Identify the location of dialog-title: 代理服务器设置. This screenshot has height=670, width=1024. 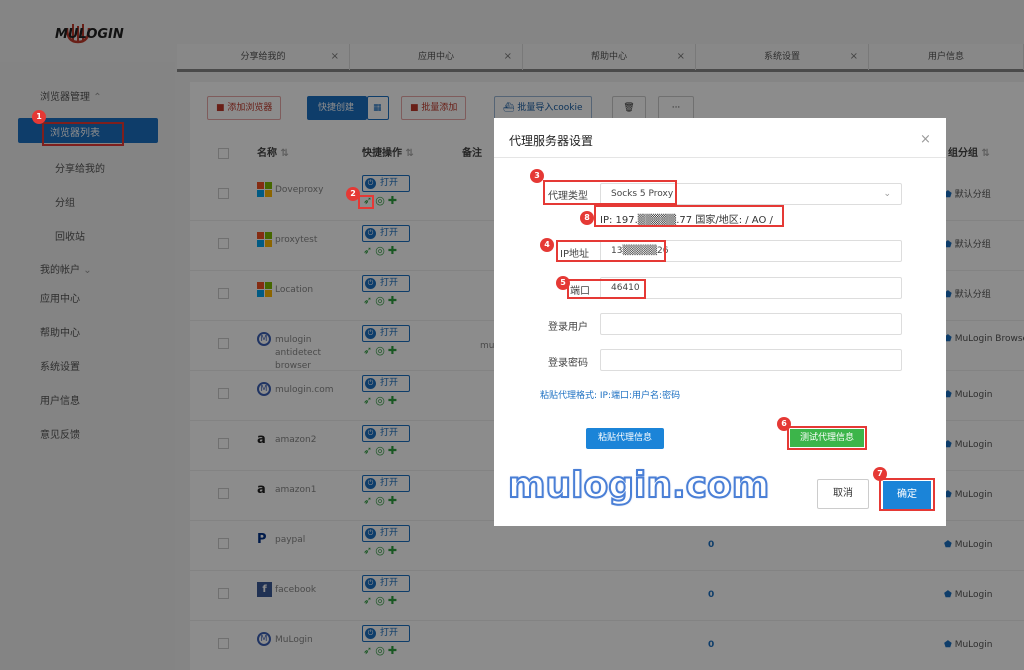
(551, 141).